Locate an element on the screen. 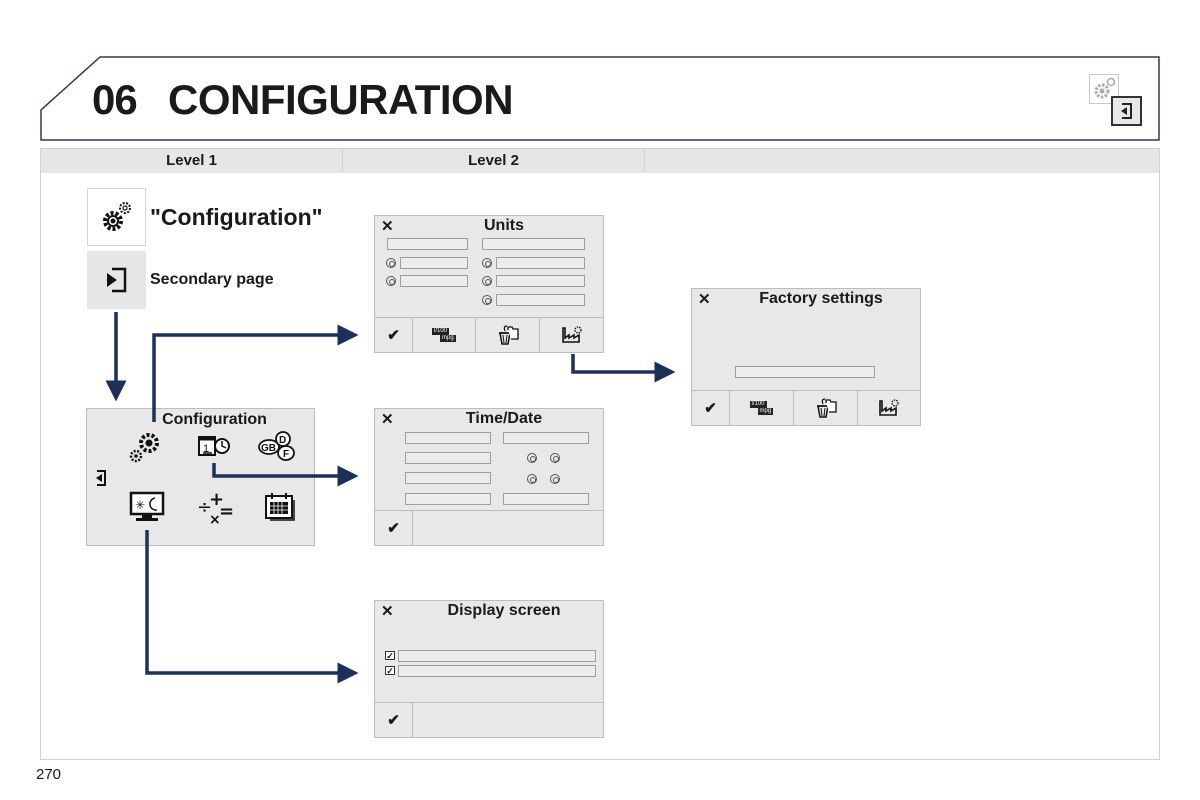  factory-toolbar: ✔ l/100 mpg is located at coordinates (806, 407).